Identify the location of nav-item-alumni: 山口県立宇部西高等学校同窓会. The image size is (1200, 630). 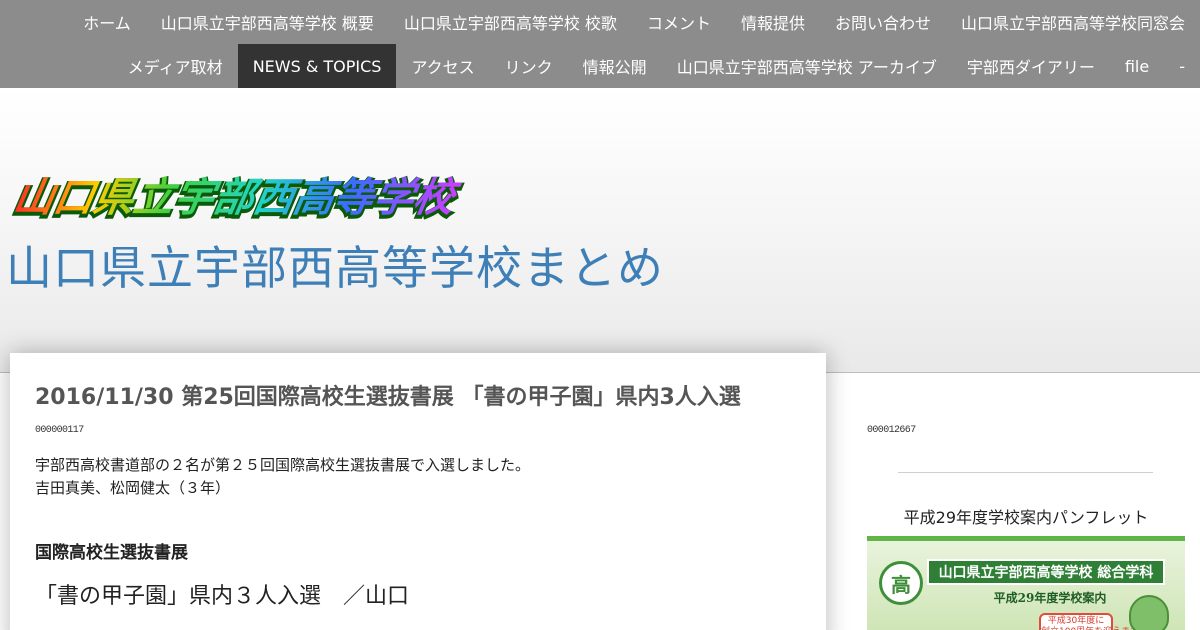
(1073, 22).